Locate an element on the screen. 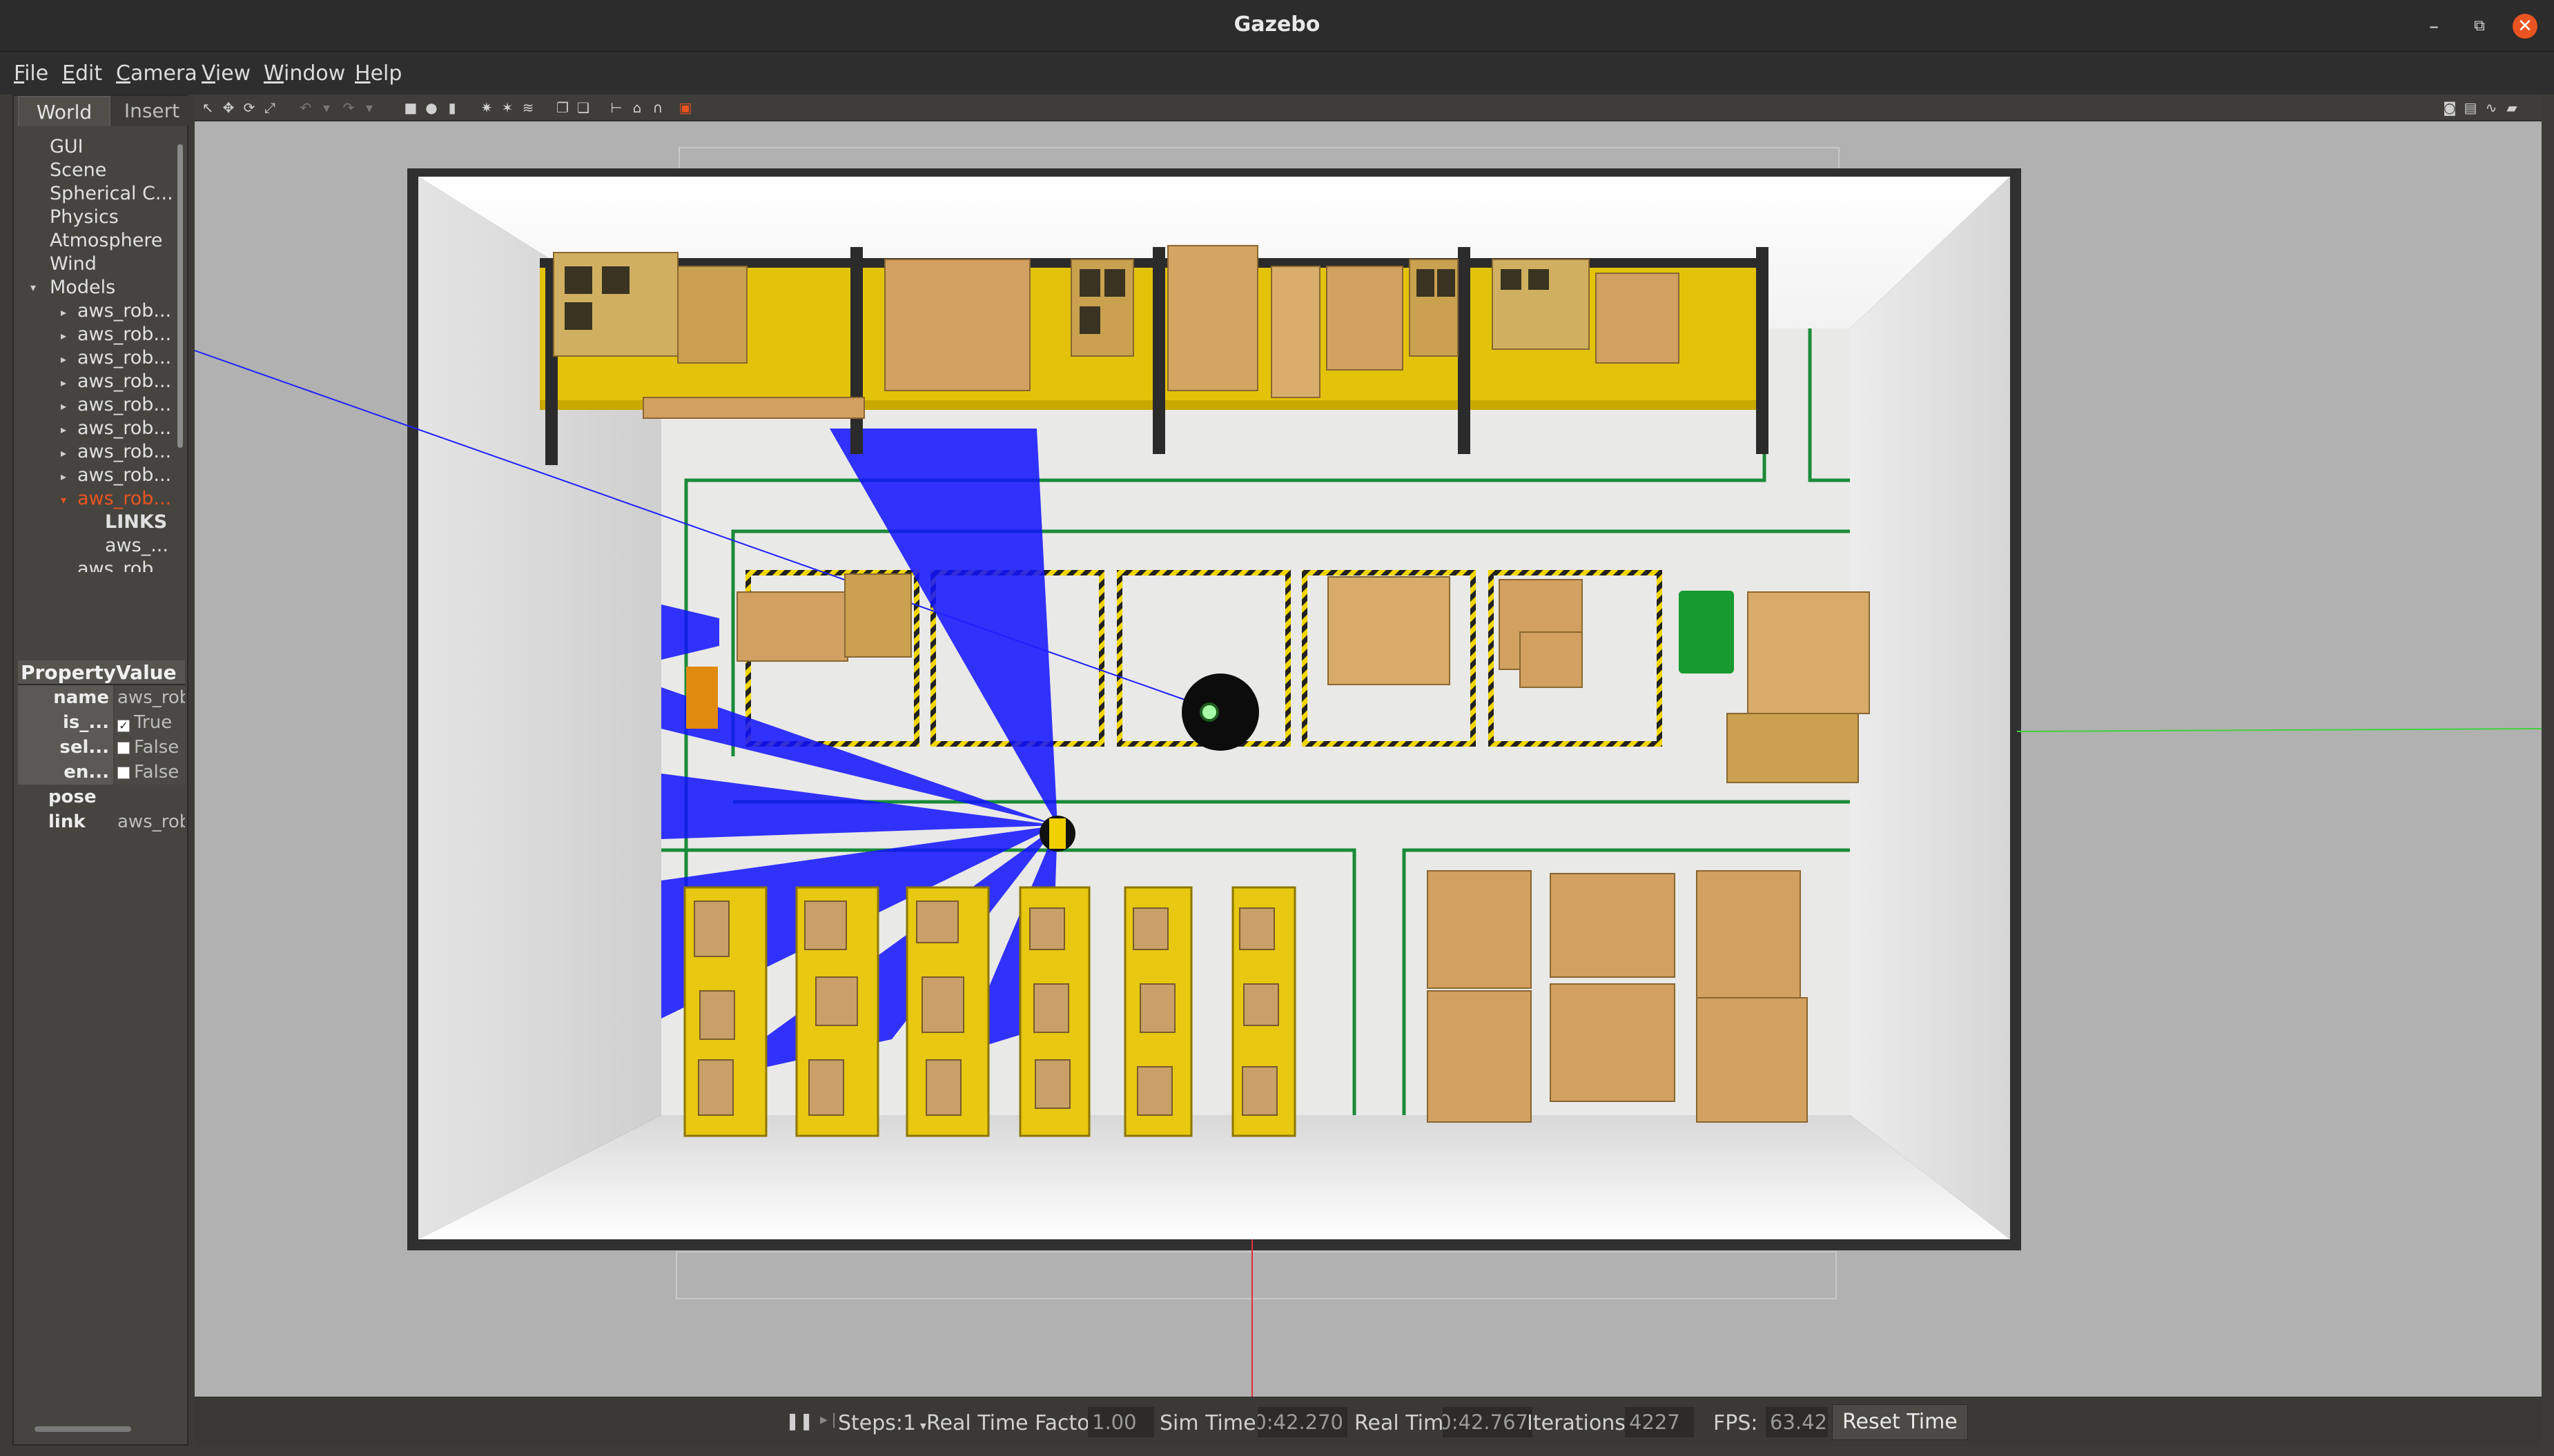 The height and width of the screenshot is (1456, 2554). horizontal-scrollbar is located at coordinates (83, 1429).